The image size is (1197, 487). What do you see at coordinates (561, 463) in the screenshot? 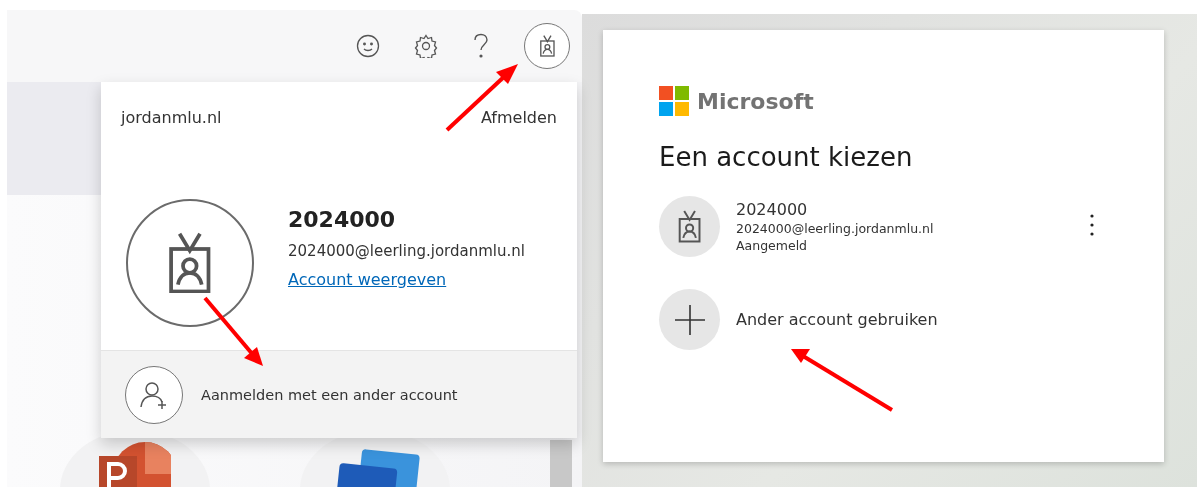
I see `scrollbar` at bounding box center [561, 463].